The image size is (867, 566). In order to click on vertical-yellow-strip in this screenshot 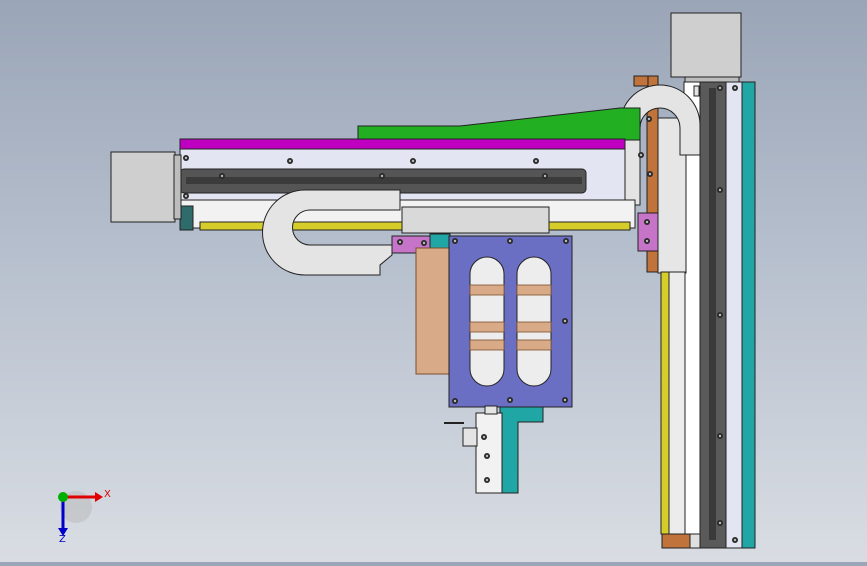, I will do `click(665, 403)`.